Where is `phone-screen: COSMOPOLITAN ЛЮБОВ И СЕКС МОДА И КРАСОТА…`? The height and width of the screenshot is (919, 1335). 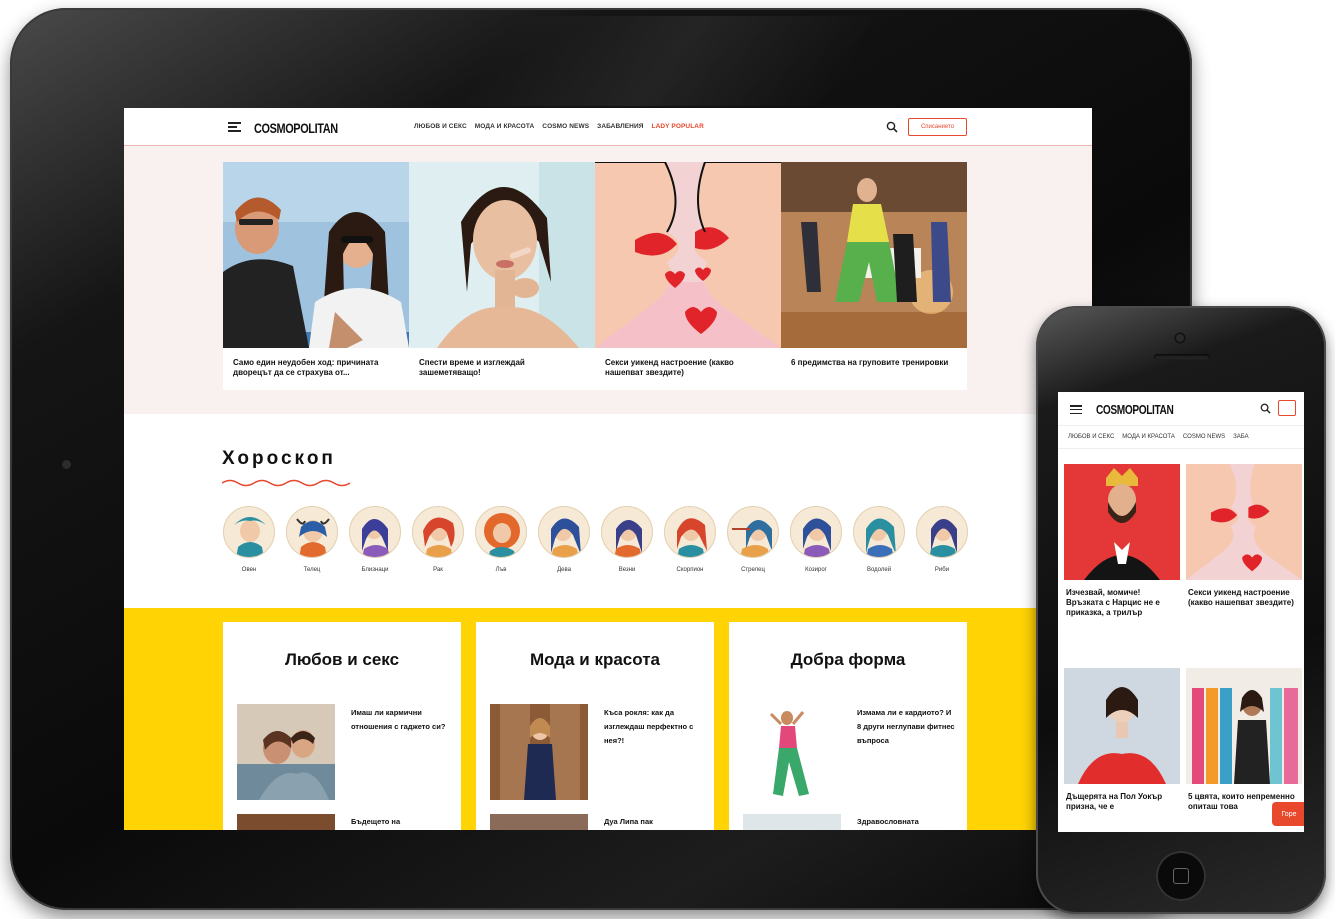 phone-screen: COSMOPOLITAN ЛЮБОВ И СЕКС МОДА И КРАСОТА… is located at coordinates (1181, 612).